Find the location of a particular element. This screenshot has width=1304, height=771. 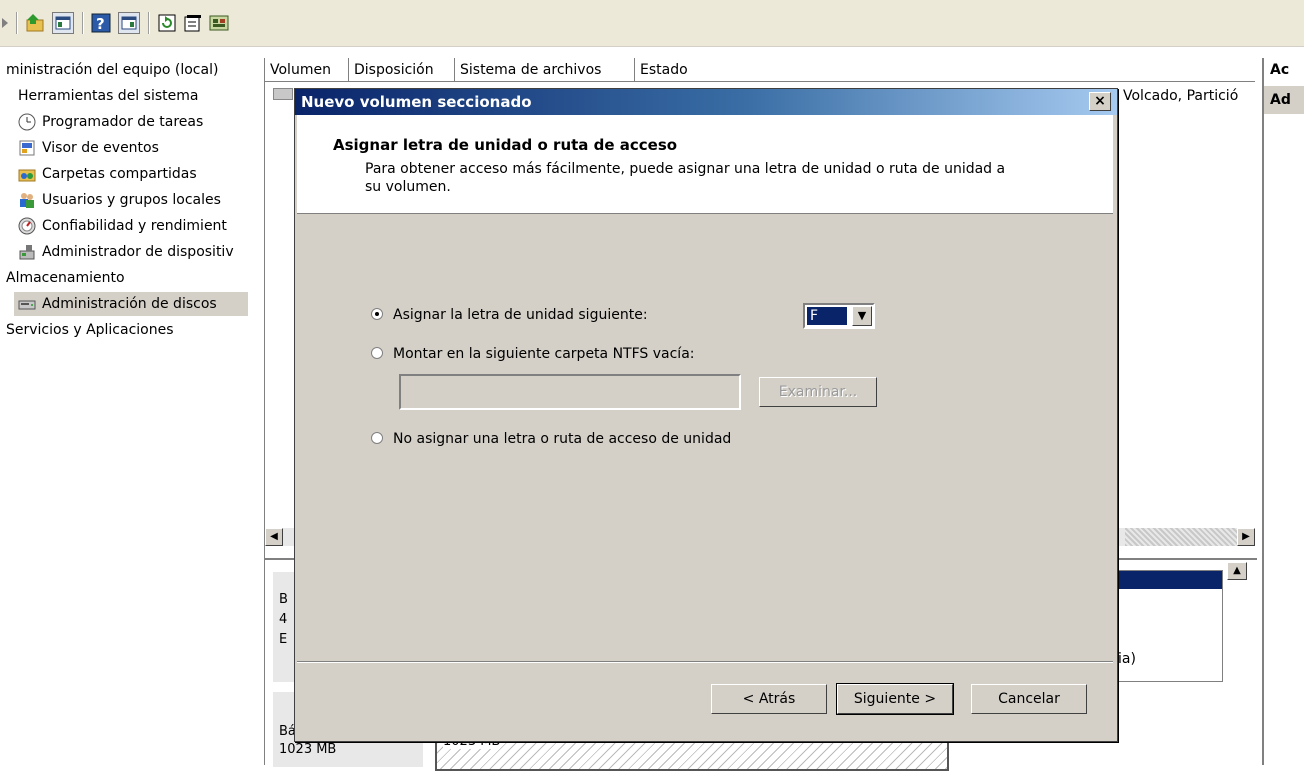

tree-item-label: Servicios y Aplicaciones is located at coordinates (90, 330).